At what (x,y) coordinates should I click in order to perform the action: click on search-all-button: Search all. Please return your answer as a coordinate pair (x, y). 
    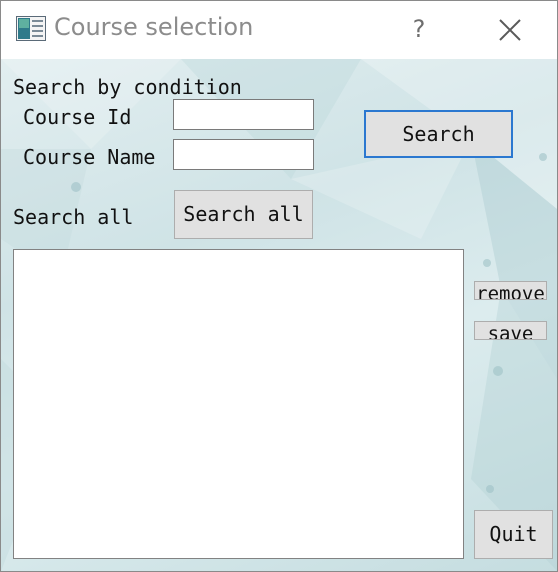
    Looking at the image, I should click on (243, 214).